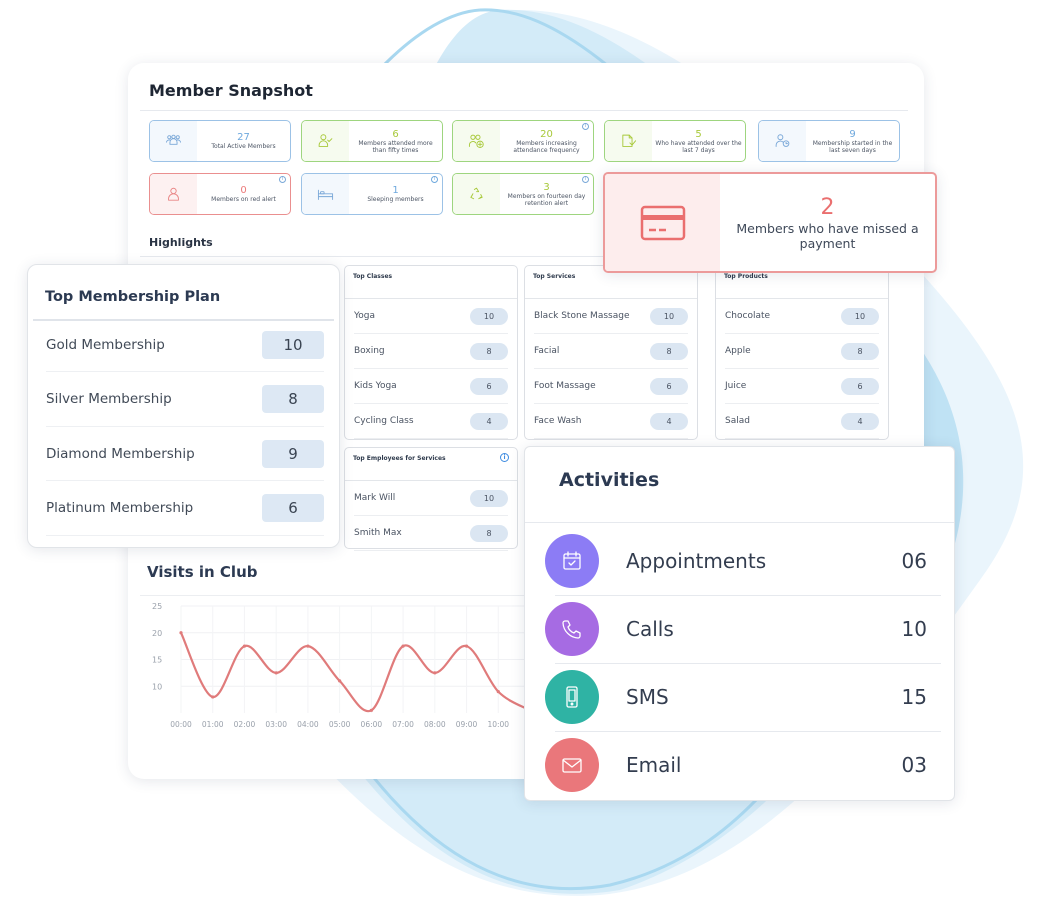 The width and height of the screenshot is (1040, 900). Describe the element at coordinates (185, 509) in the screenshot. I see `plan-row: Platinum Membership 6` at that location.